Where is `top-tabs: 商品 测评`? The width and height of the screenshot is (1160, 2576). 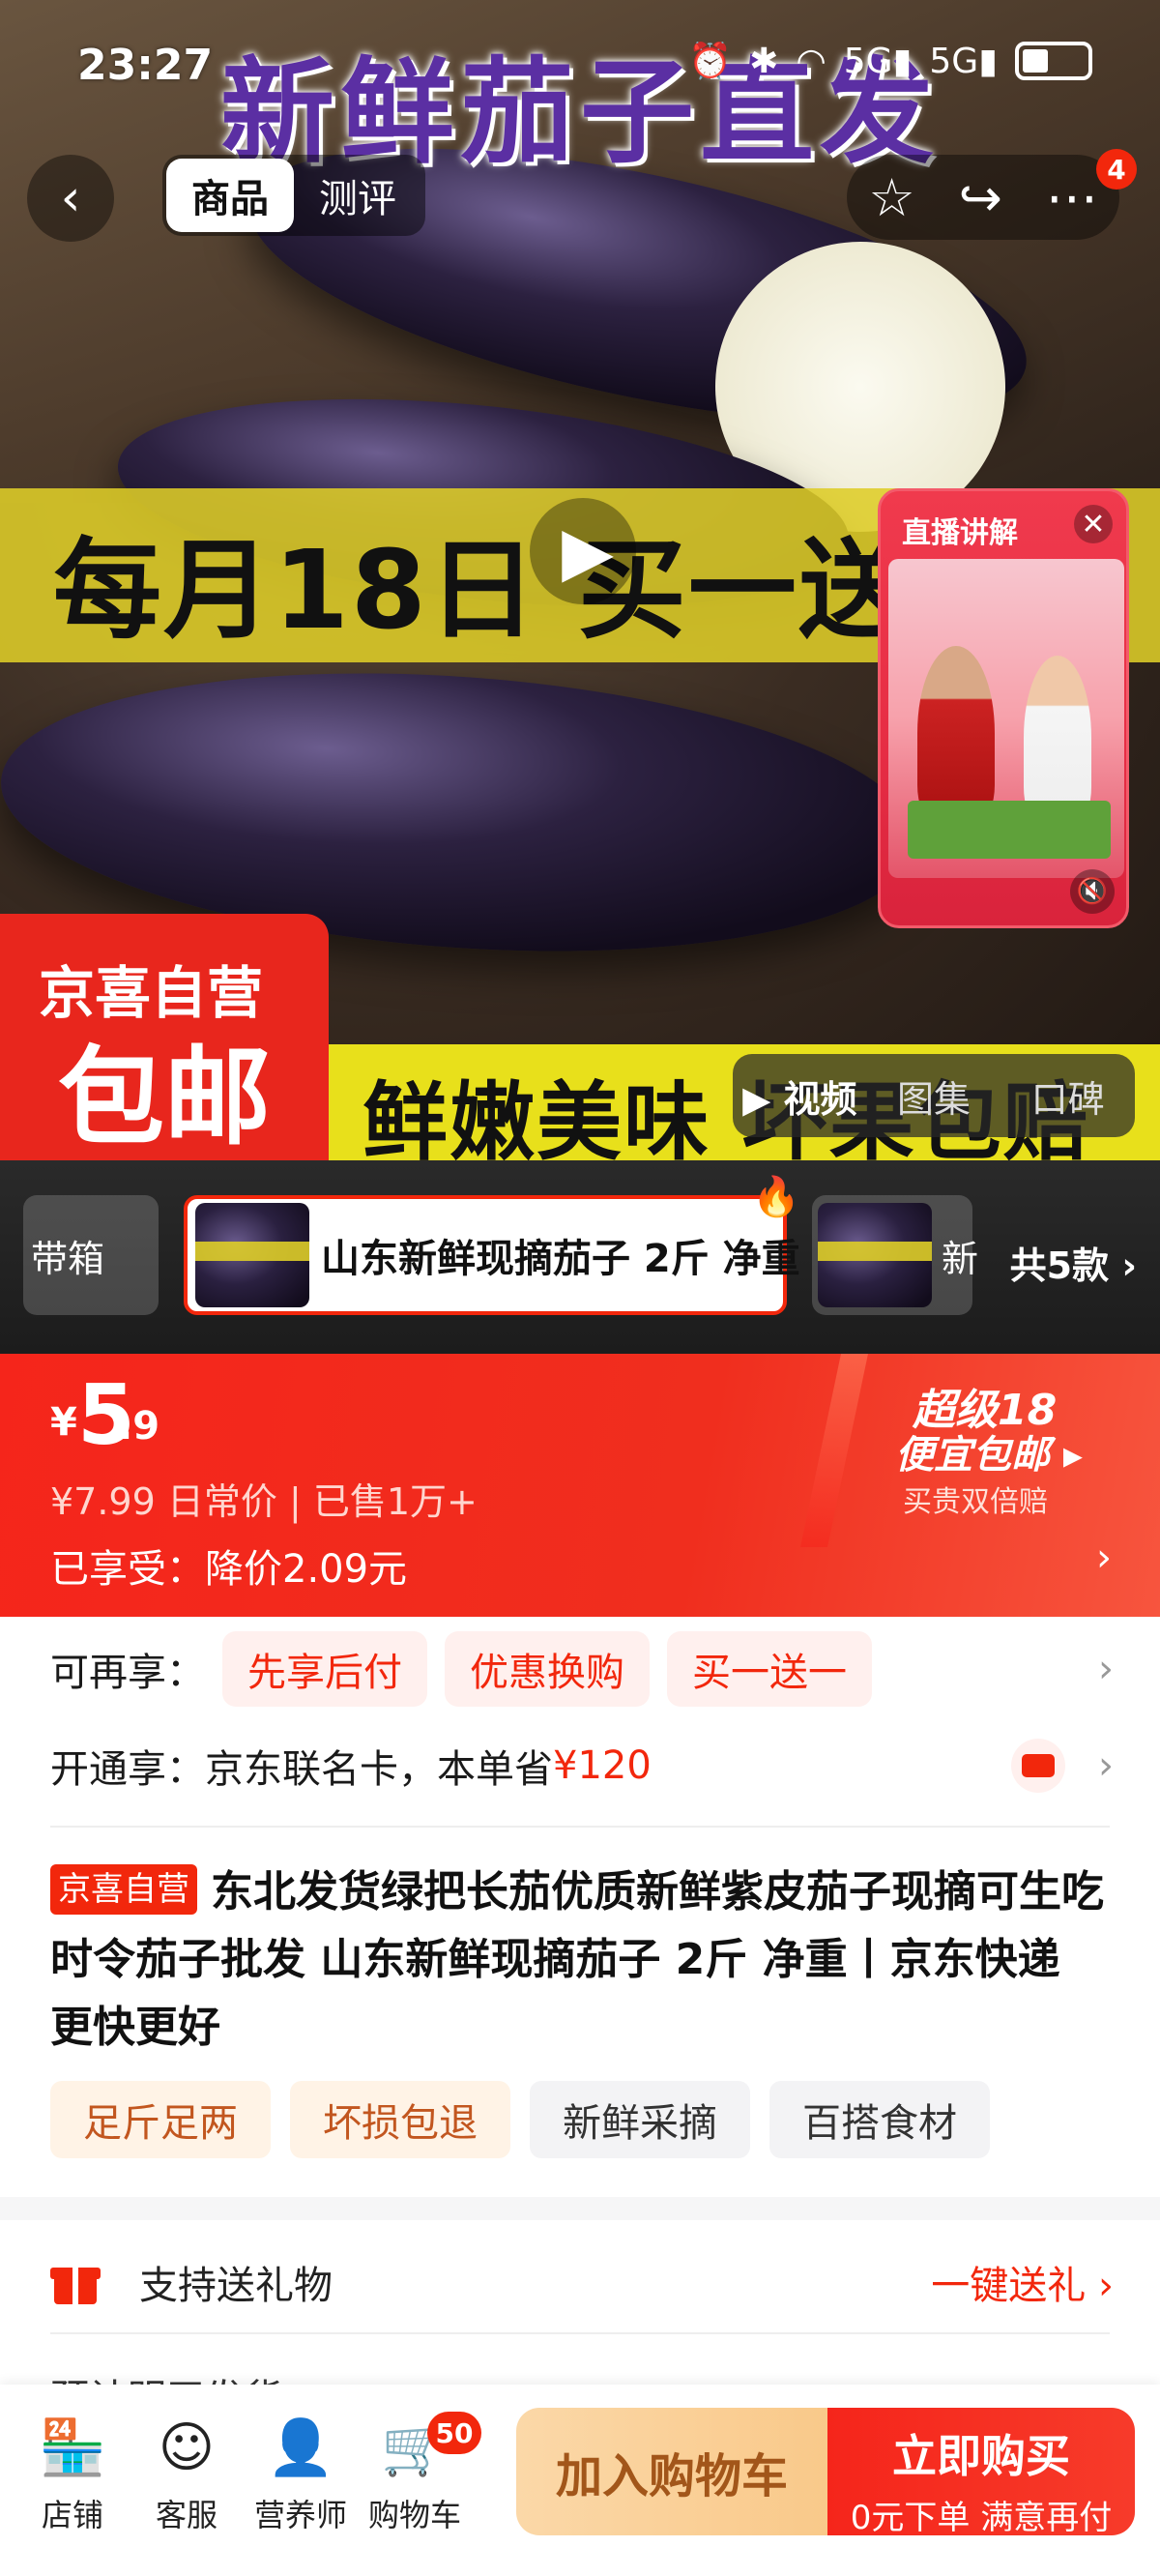 top-tabs: 商品 测评 is located at coordinates (294, 195).